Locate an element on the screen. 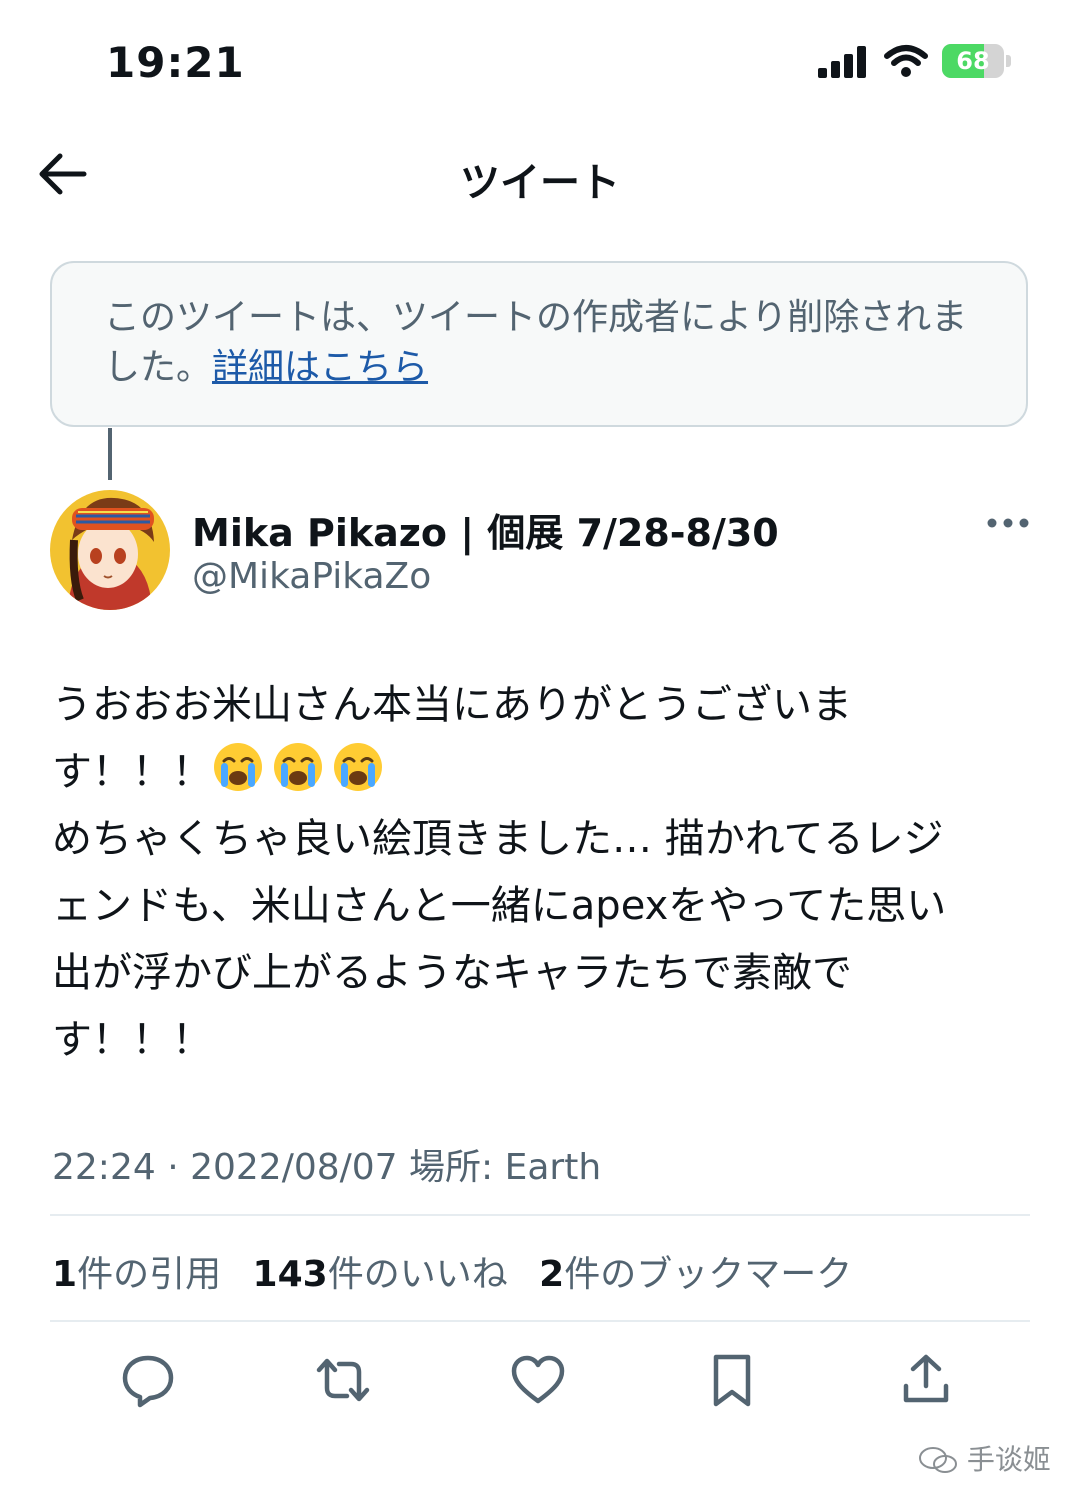 The height and width of the screenshot is (1503, 1080). tweet-time: 22:24 is located at coordinates (104, 1167).